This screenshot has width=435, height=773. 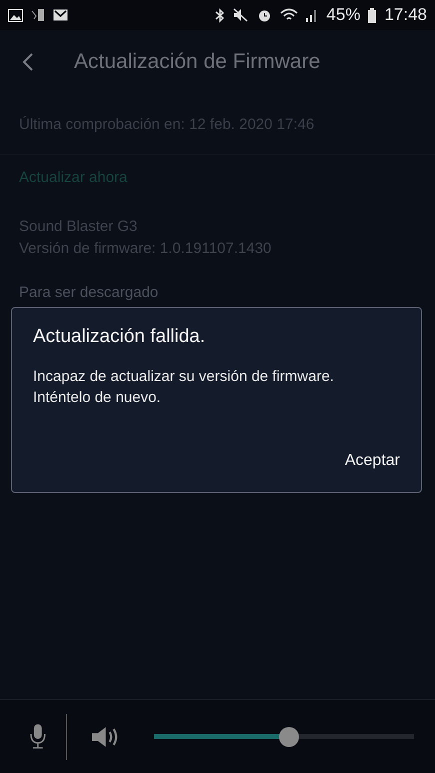 What do you see at coordinates (220, 15) in the screenshot?
I see `bluetooth-icon` at bounding box center [220, 15].